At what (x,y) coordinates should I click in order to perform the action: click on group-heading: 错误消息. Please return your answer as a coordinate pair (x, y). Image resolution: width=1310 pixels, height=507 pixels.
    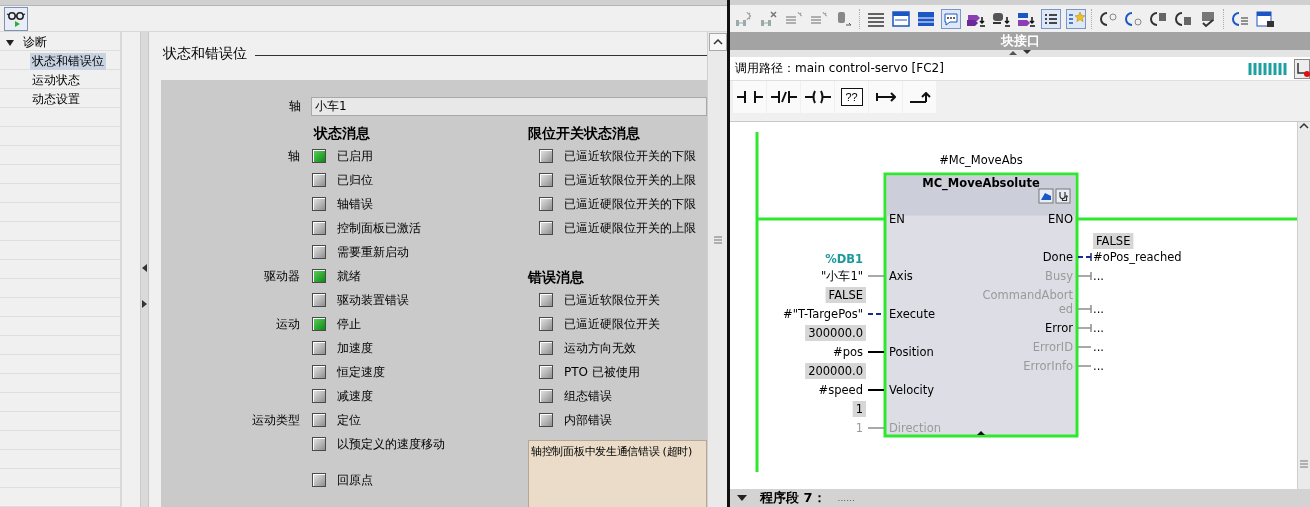
    Looking at the image, I should click on (556, 277).